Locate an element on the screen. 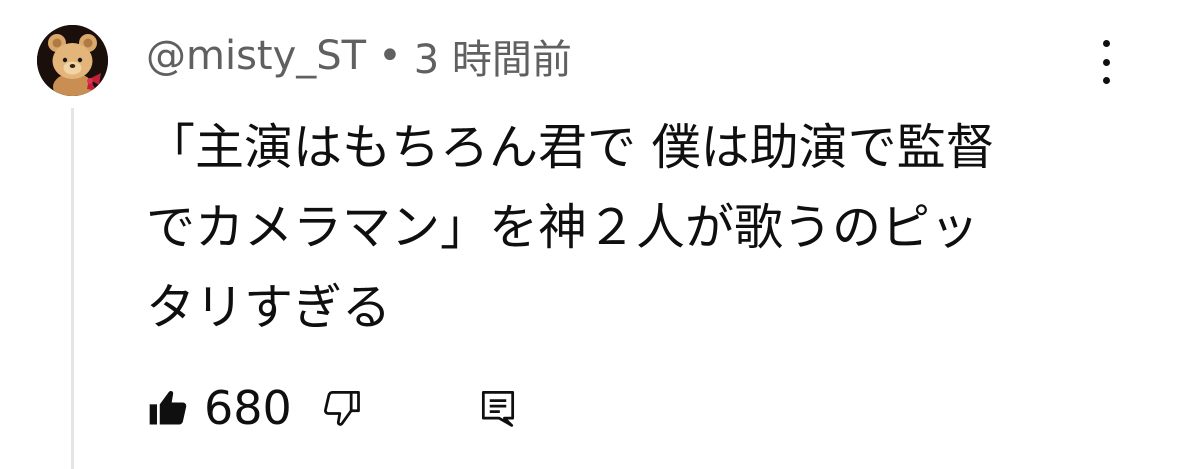  author-handle: @misty_ST is located at coordinates (256, 56).